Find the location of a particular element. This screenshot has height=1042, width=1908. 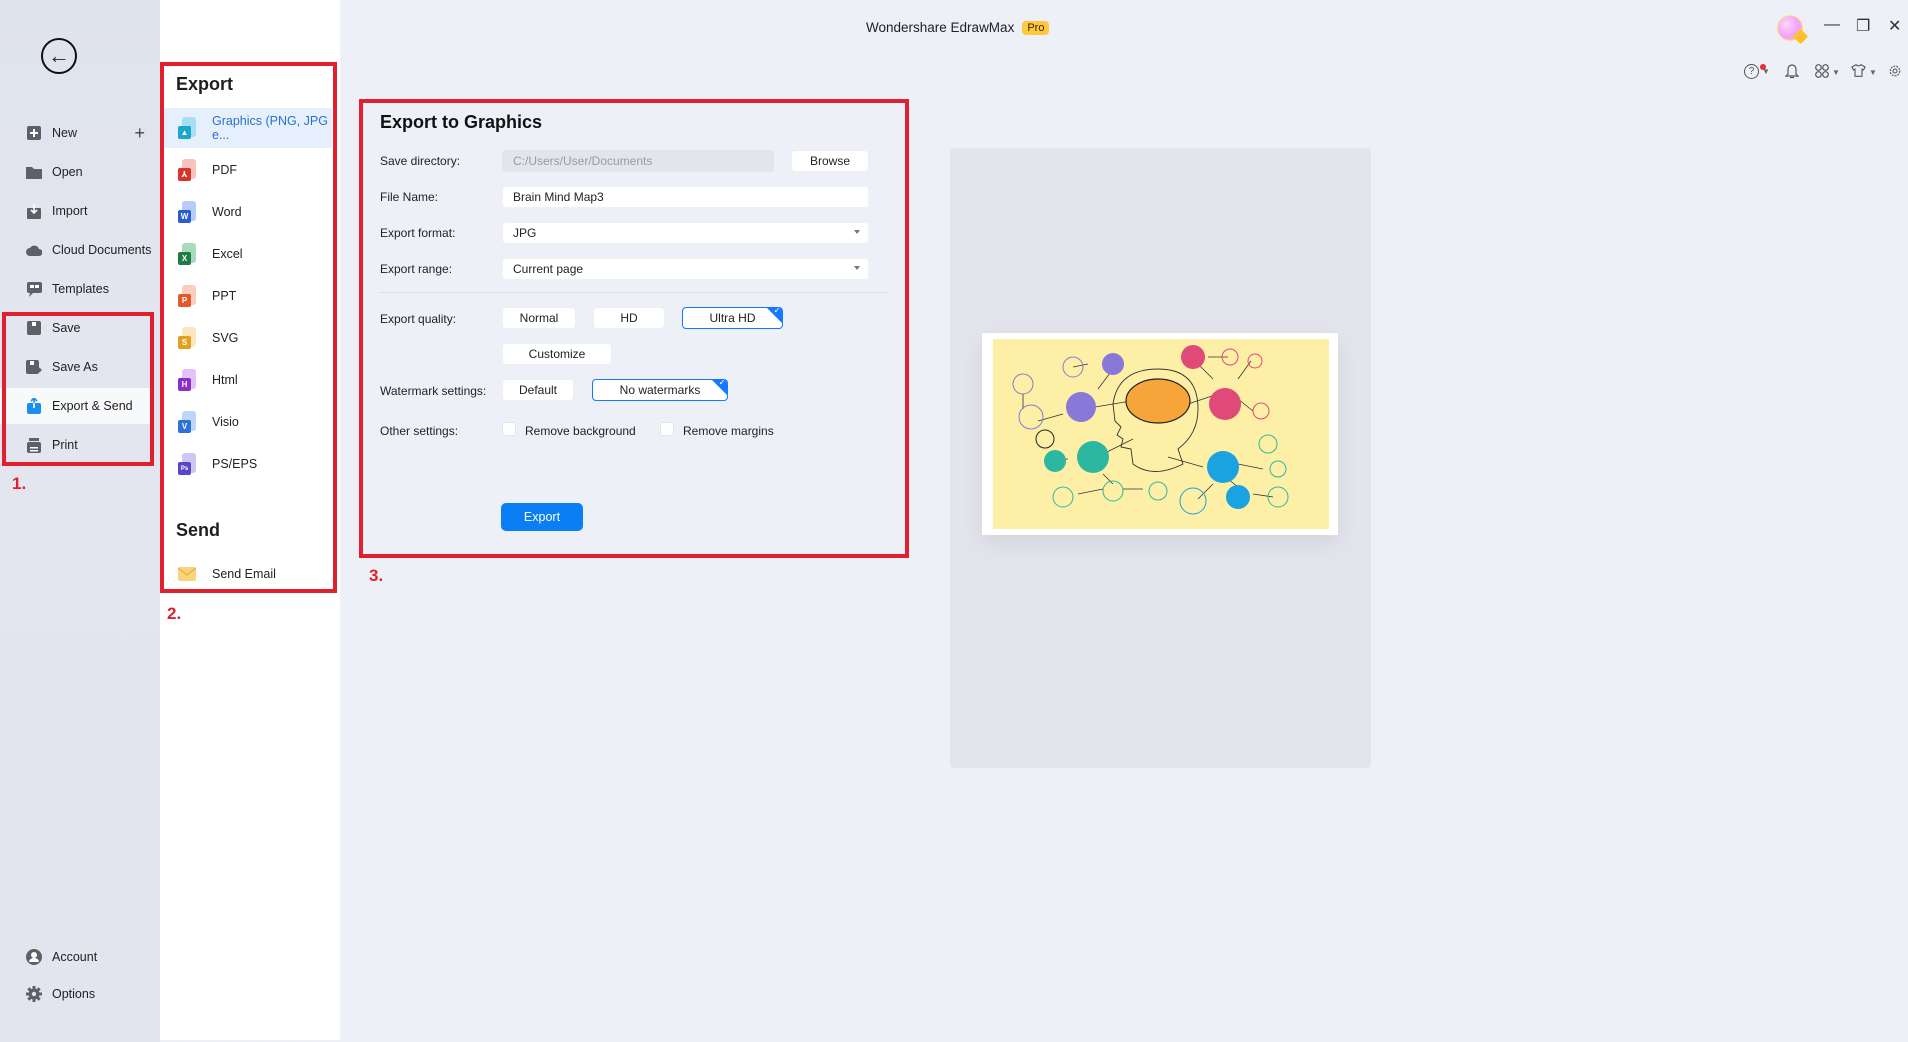

save-icon is located at coordinates (34, 328).